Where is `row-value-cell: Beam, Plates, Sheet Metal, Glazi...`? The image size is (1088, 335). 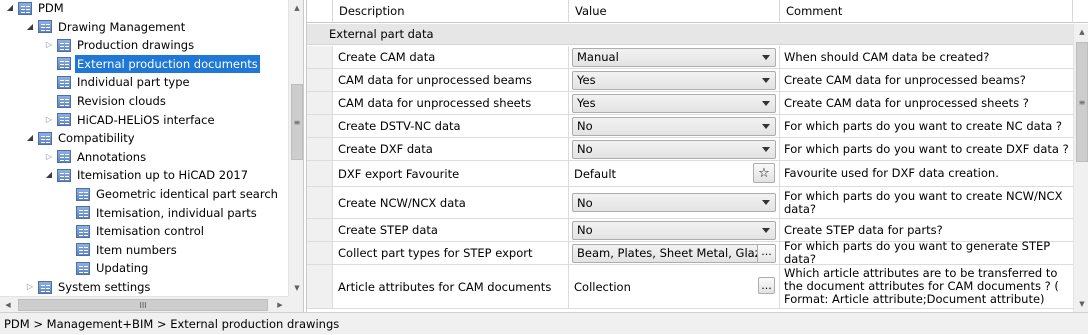
row-value-cell: Beam, Plates, Sheet Metal, Glazi... is located at coordinates (674, 253).